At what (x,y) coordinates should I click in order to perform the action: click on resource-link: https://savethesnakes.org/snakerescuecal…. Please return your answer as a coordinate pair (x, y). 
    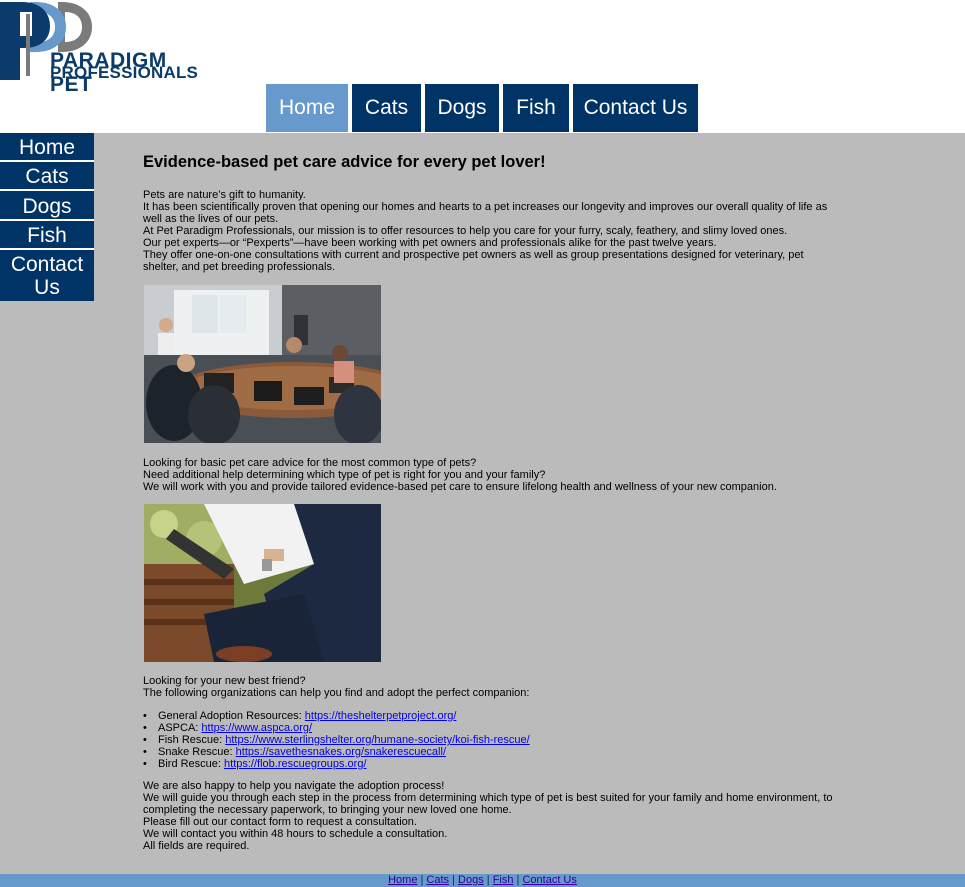
    Looking at the image, I should click on (341, 752).